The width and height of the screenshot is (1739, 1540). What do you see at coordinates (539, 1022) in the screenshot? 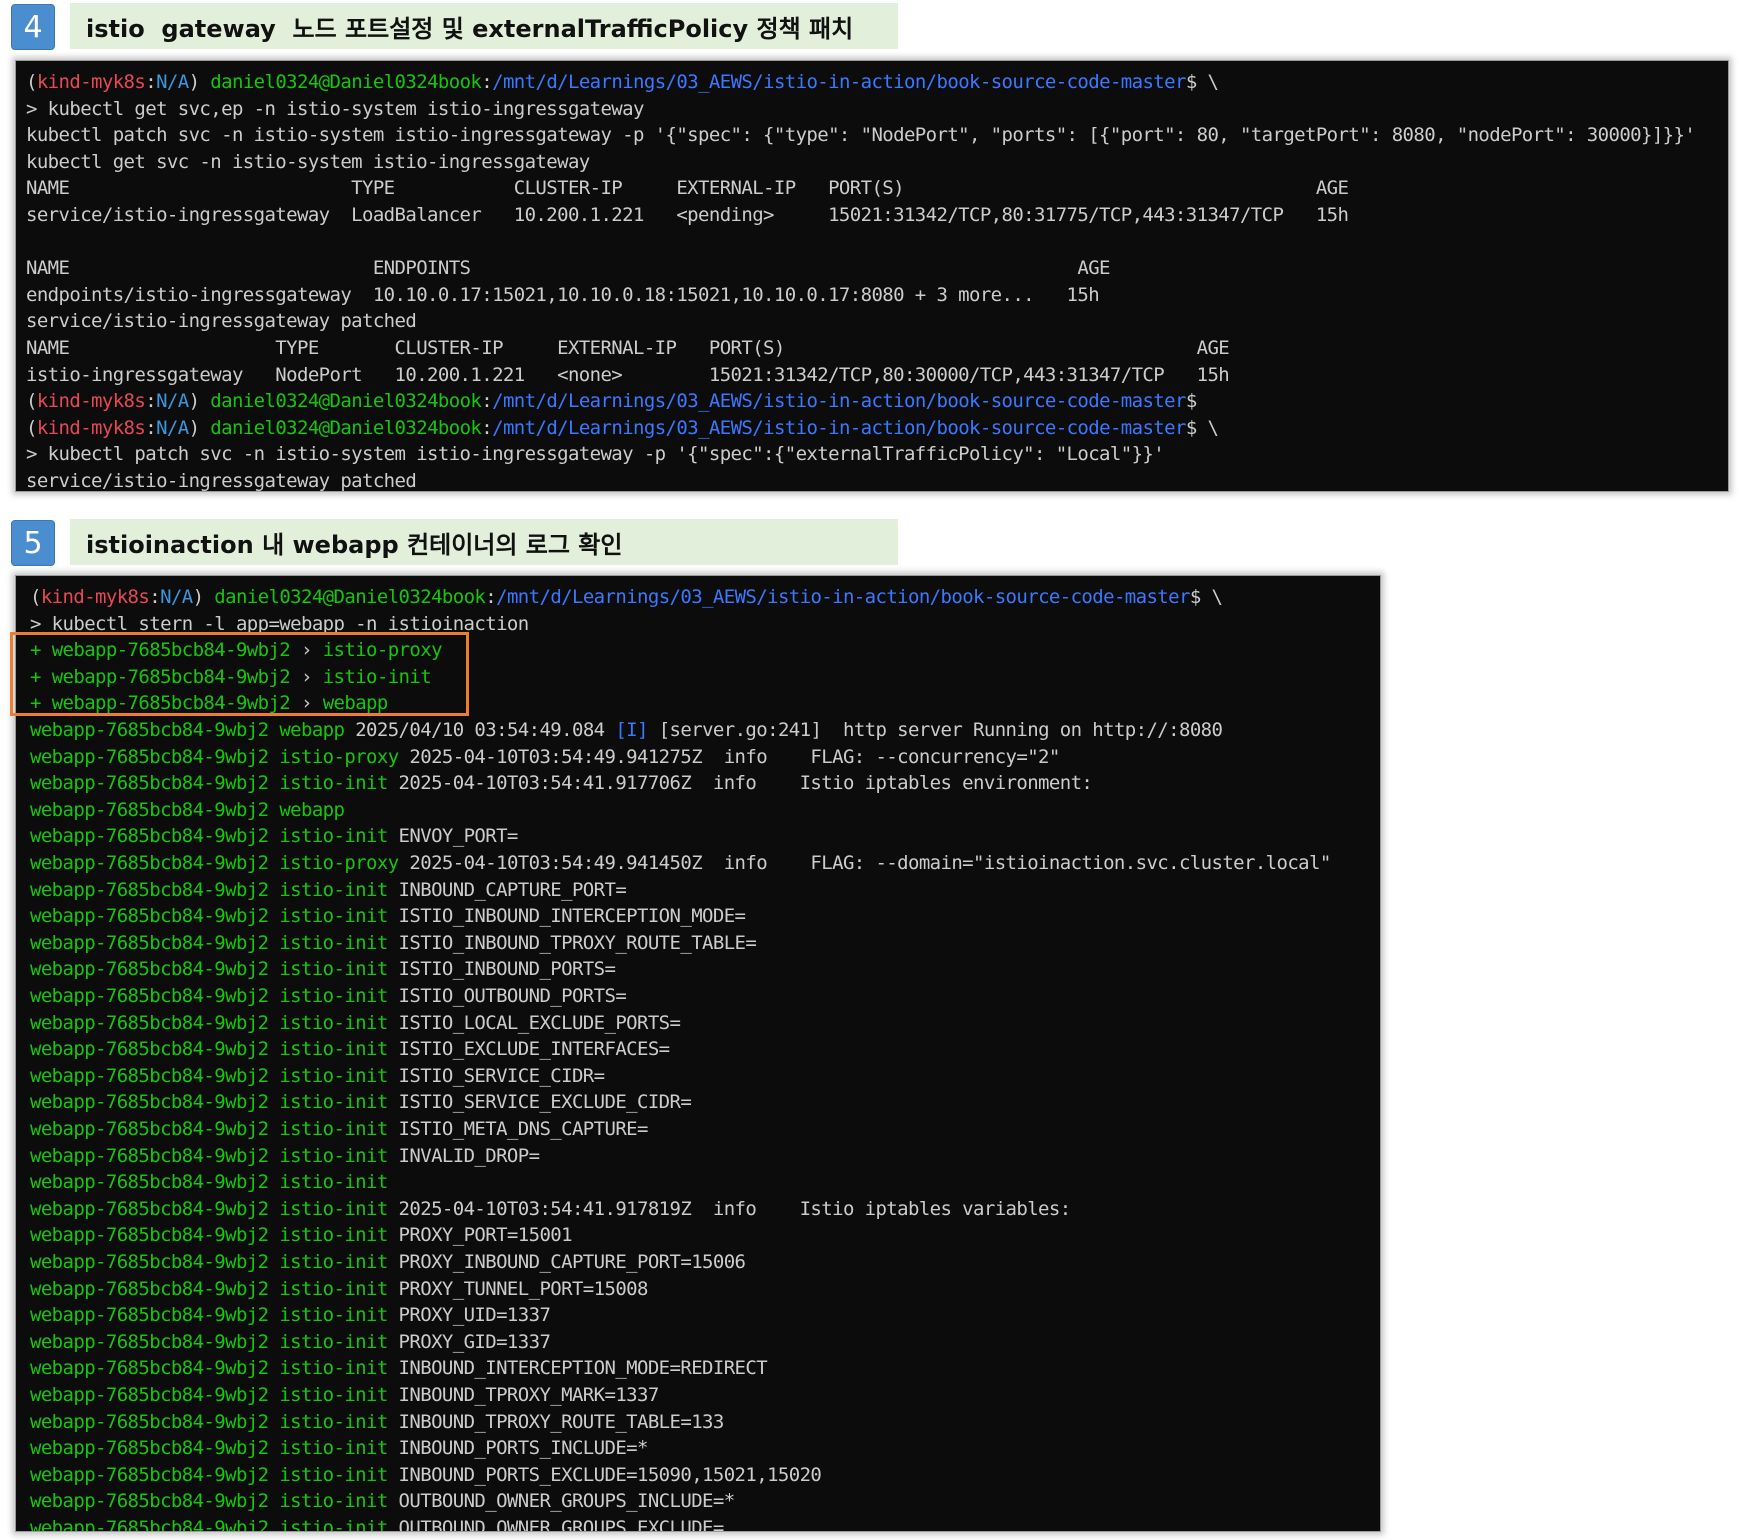
I see `log-message: ISTIO_LOCAL_EXCLUDE_PORTS=` at bounding box center [539, 1022].